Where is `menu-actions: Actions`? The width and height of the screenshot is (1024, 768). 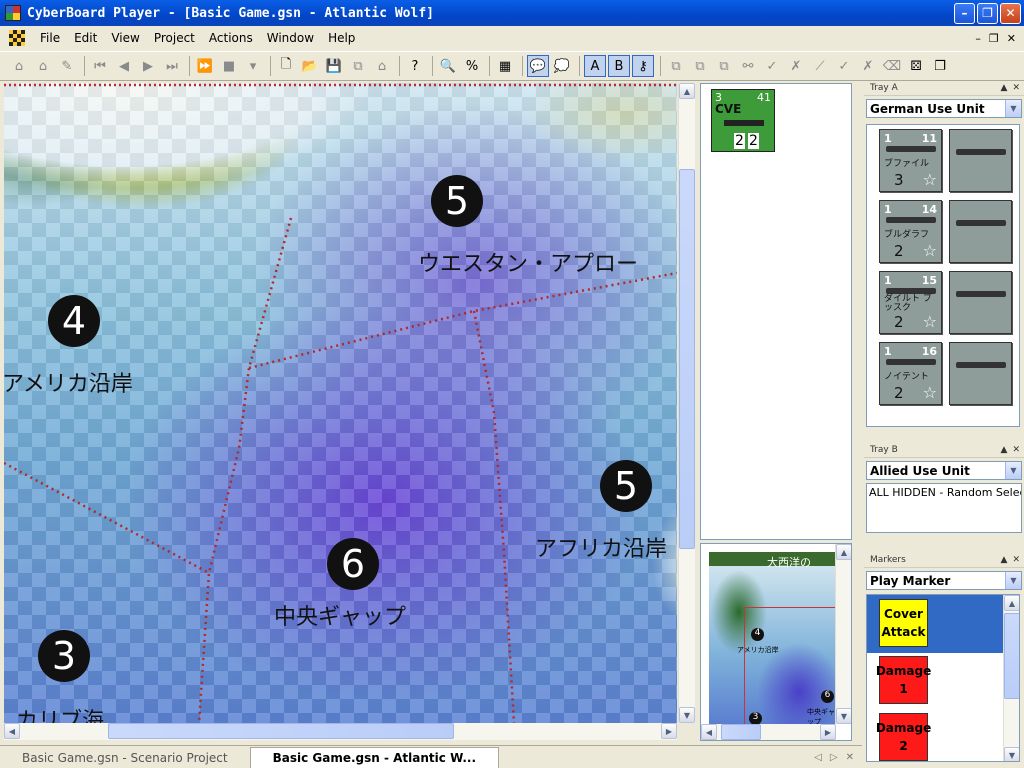 menu-actions: Actions is located at coordinates (231, 38).